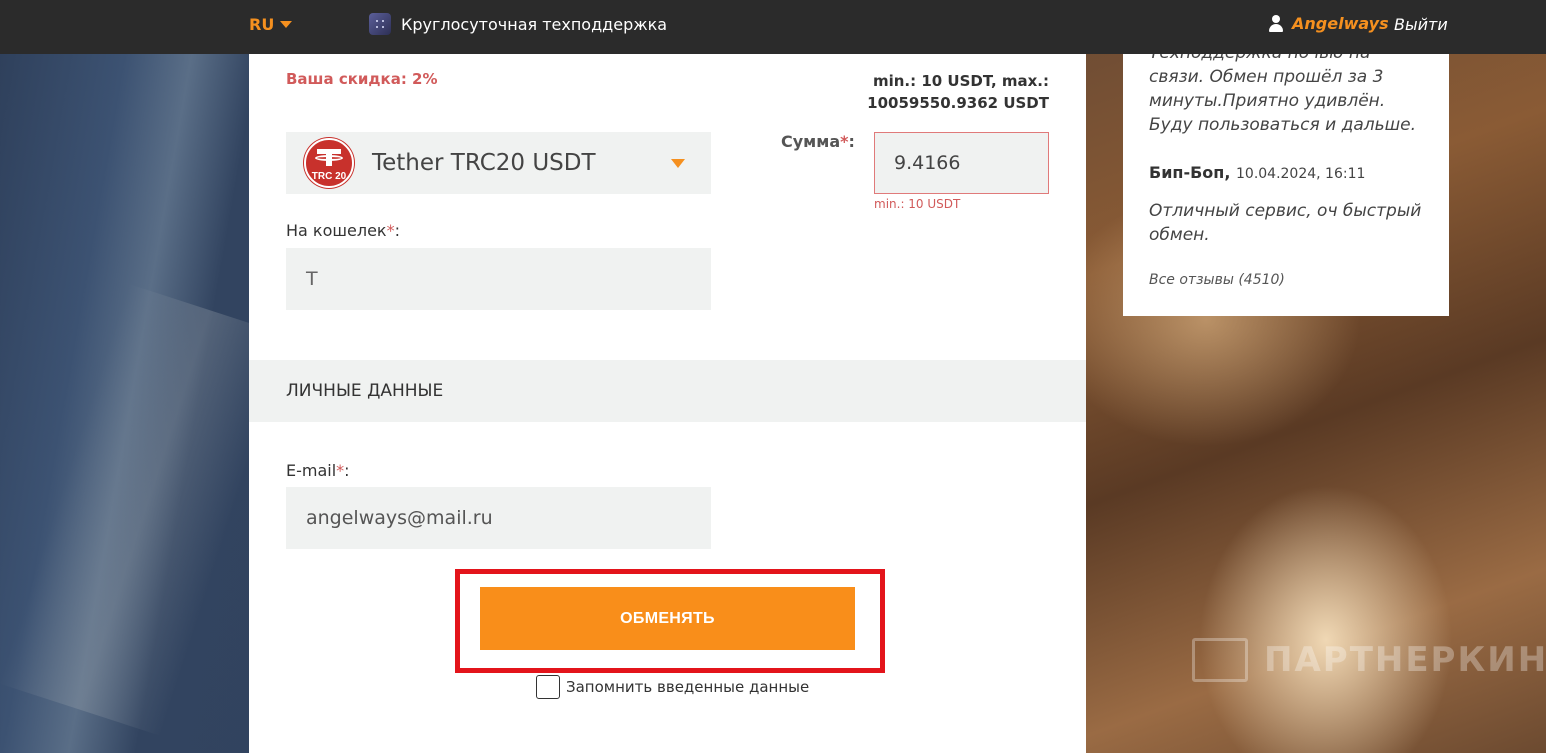 The image size is (1546, 753). I want to click on watermark: ПАРТНЕРКИН, so click(1369, 660).